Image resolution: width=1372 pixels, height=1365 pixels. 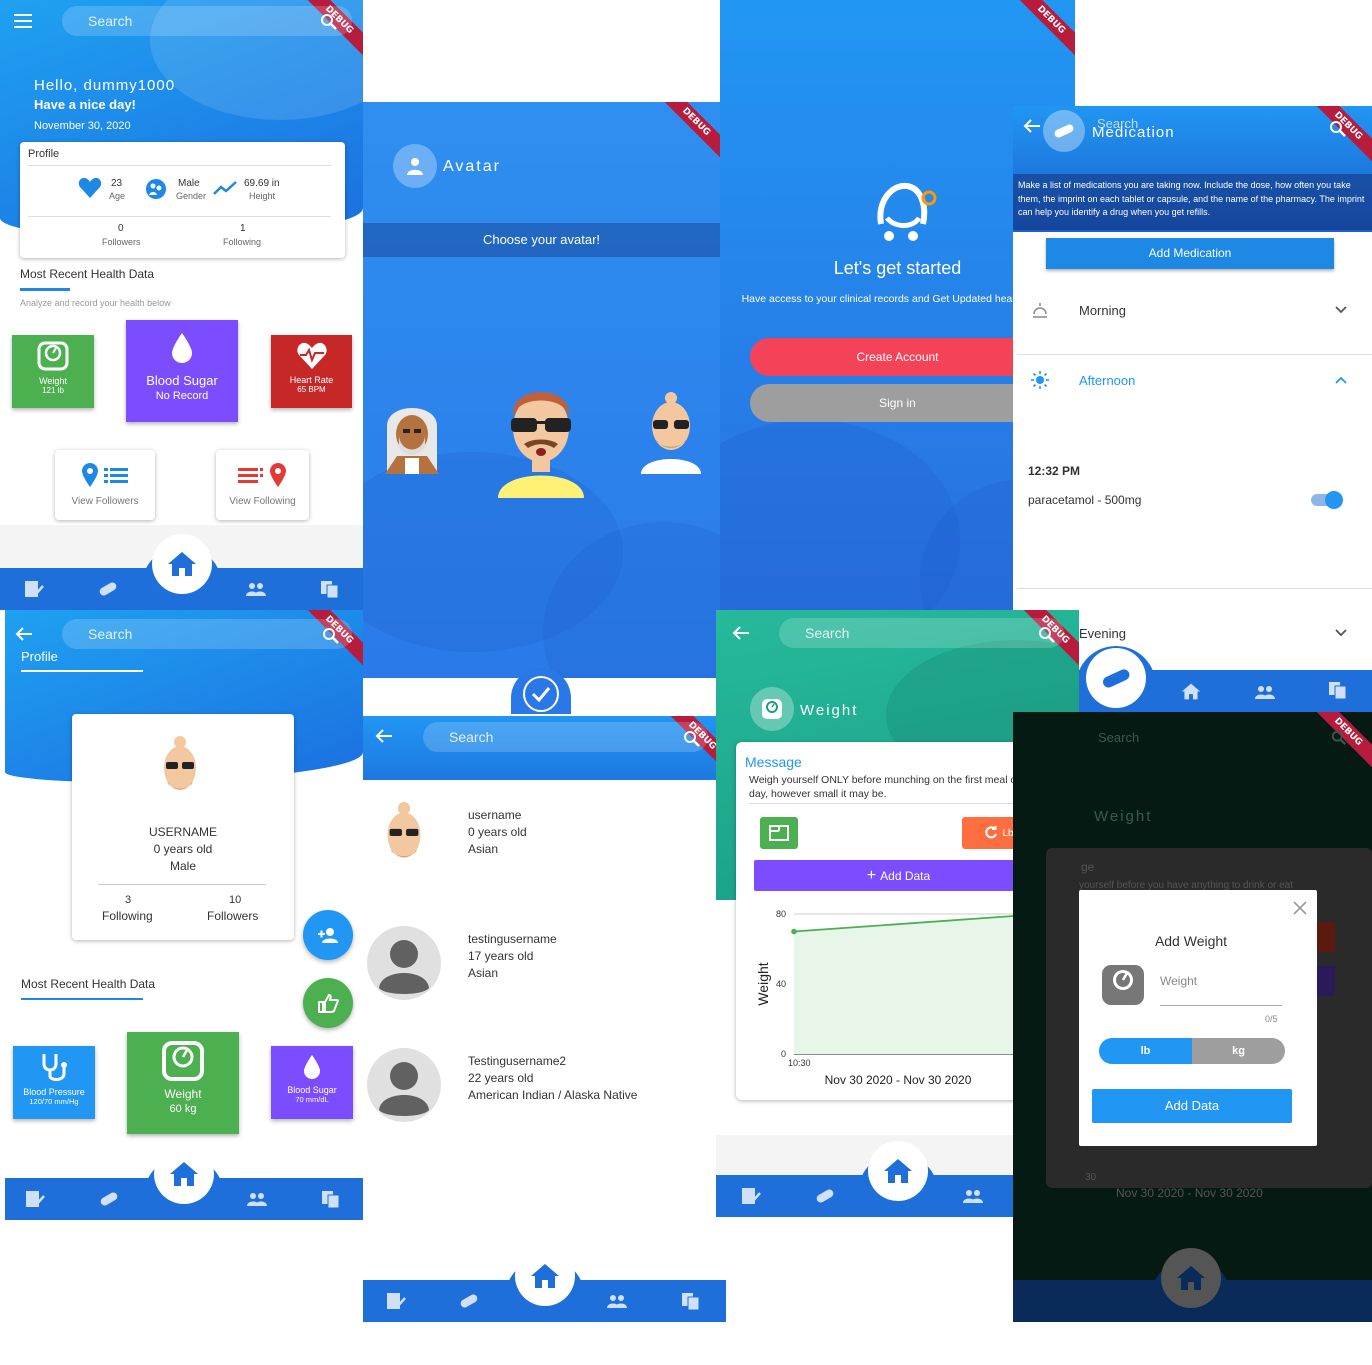 What do you see at coordinates (1102, 633) in the screenshot?
I see `evening-label: Evening` at bounding box center [1102, 633].